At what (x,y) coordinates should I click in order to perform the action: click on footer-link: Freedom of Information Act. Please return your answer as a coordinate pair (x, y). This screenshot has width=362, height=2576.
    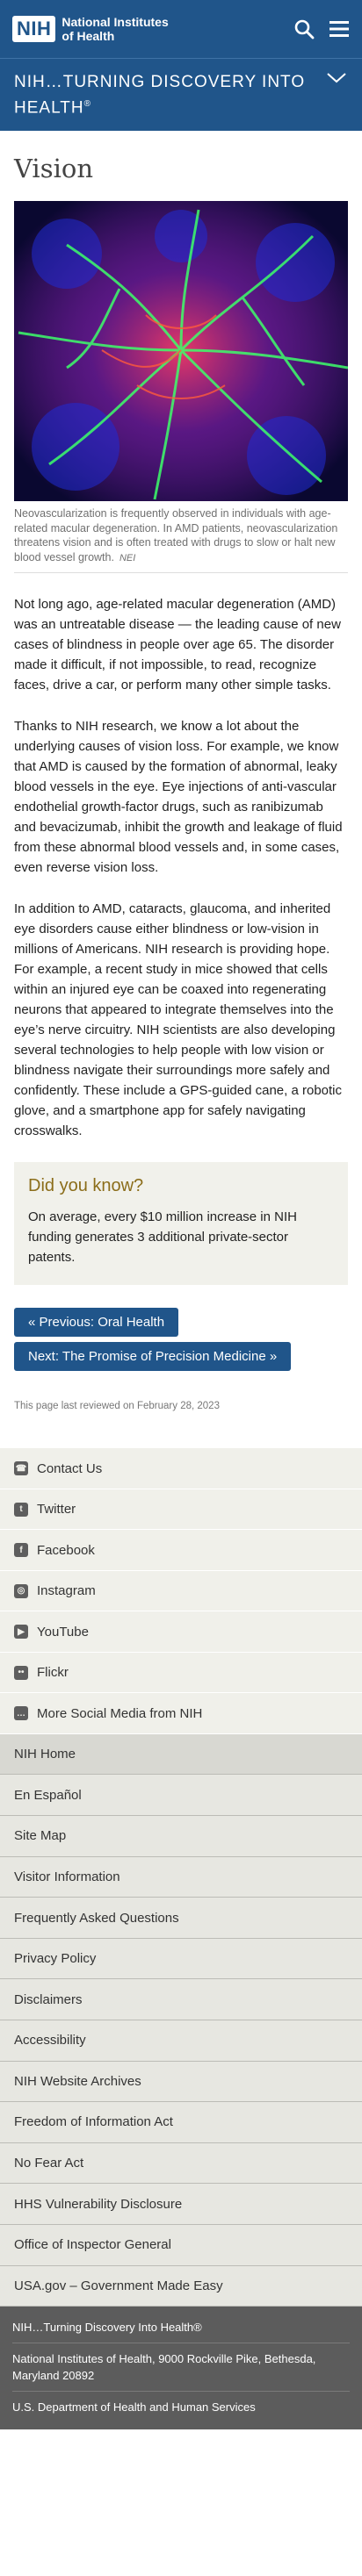
    Looking at the image, I should click on (181, 2122).